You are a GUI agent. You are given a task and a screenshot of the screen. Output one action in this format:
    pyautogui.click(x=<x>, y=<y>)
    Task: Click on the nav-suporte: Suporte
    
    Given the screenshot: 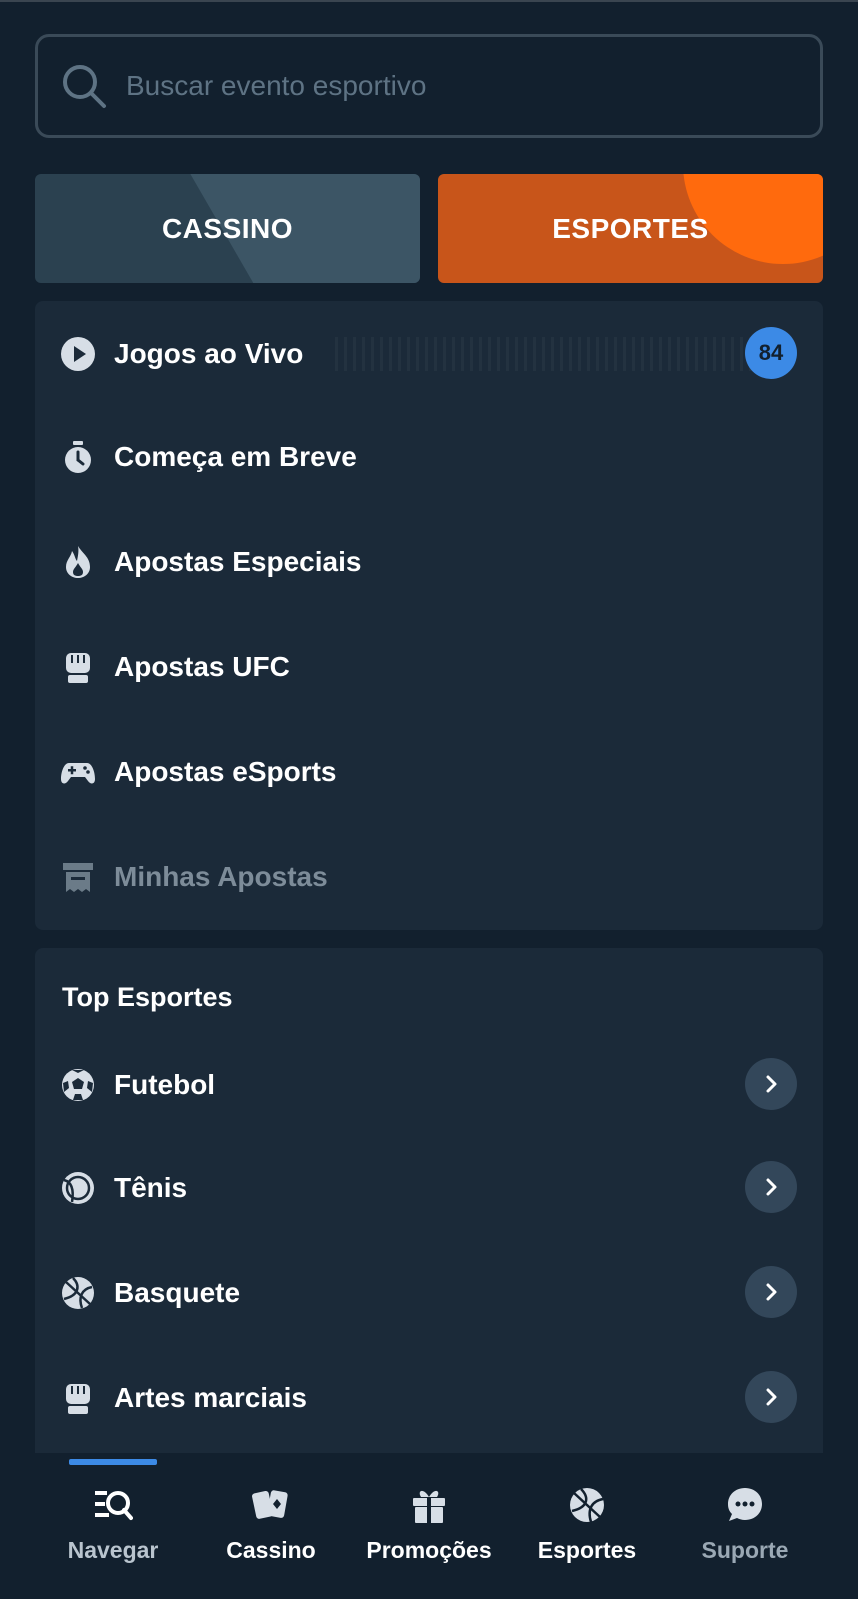 What is the action you would take?
    pyautogui.click(x=745, y=1535)
    